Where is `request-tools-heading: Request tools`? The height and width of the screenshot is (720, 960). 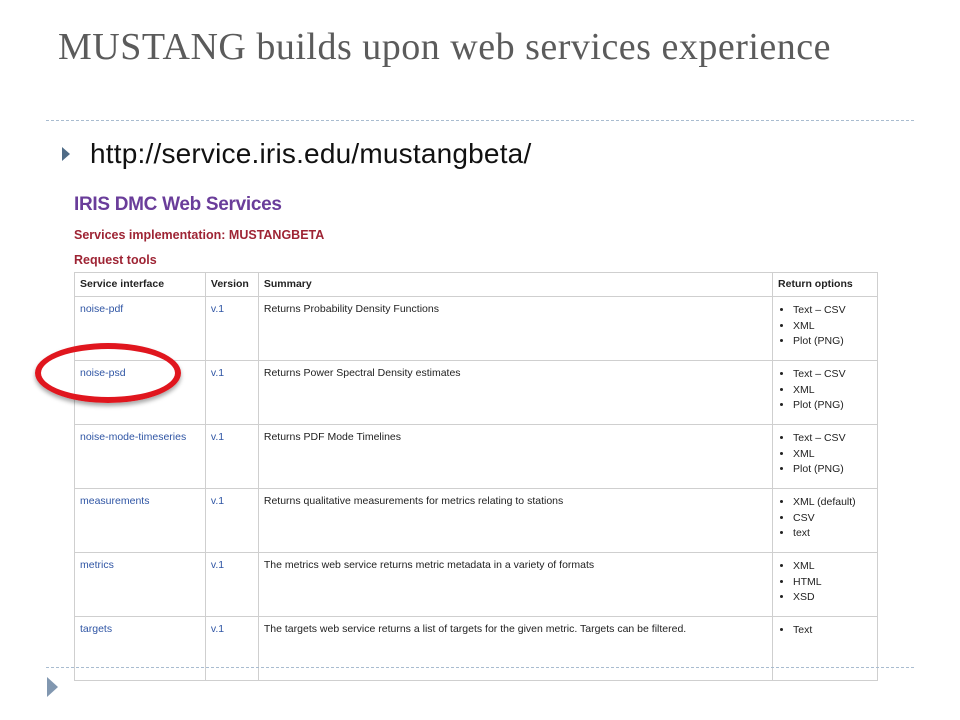
request-tools-heading: Request tools is located at coordinates (115, 260).